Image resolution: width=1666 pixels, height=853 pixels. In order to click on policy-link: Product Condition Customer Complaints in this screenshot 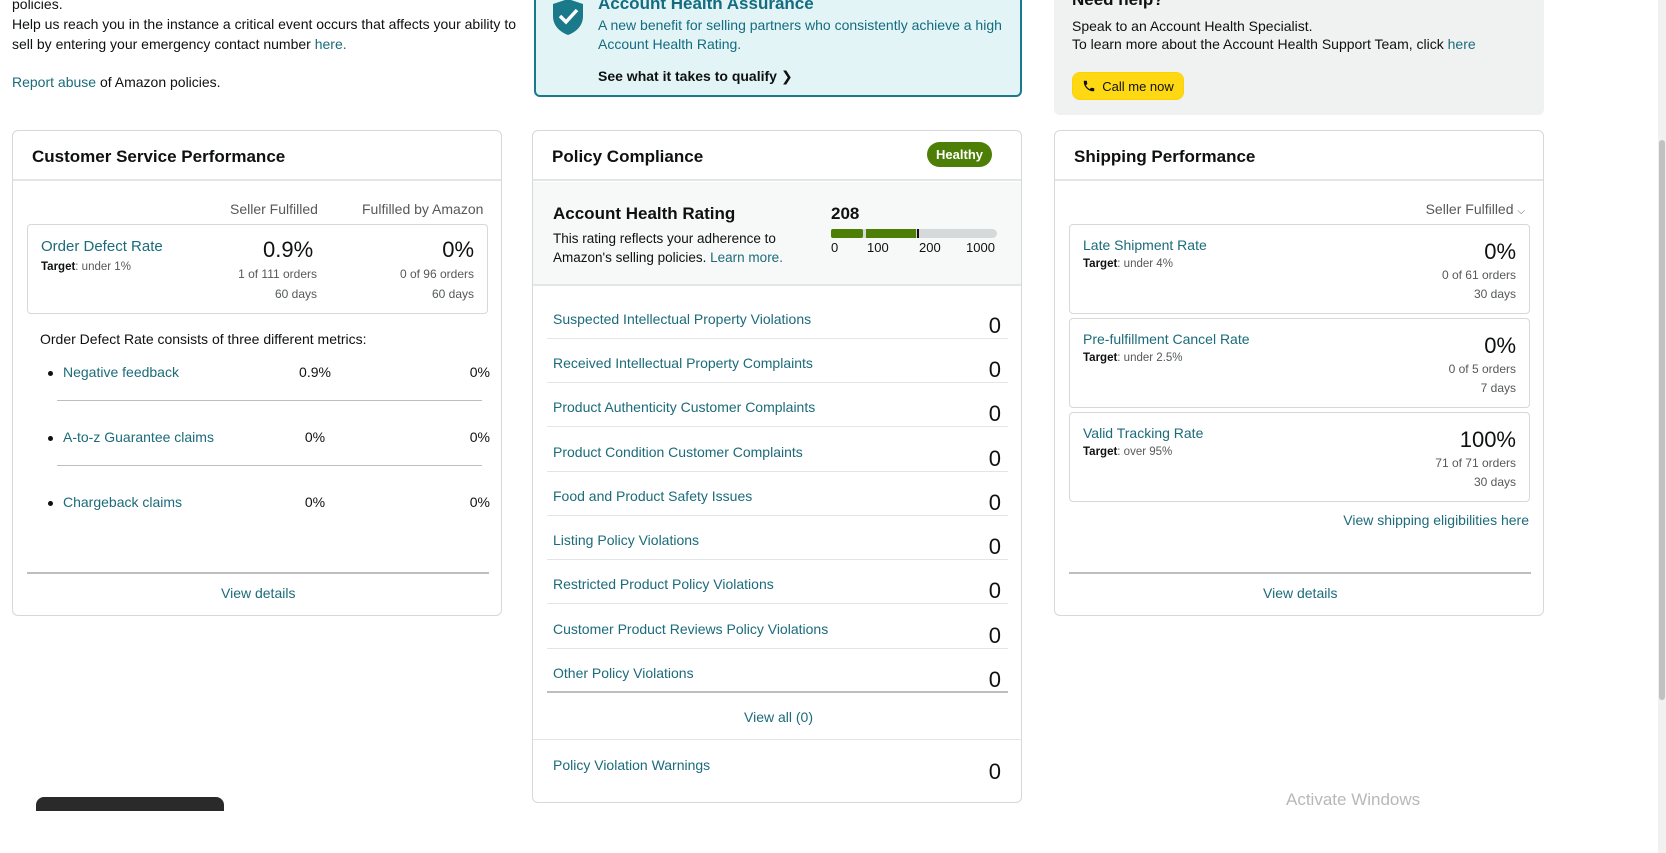, I will do `click(678, 452)`.